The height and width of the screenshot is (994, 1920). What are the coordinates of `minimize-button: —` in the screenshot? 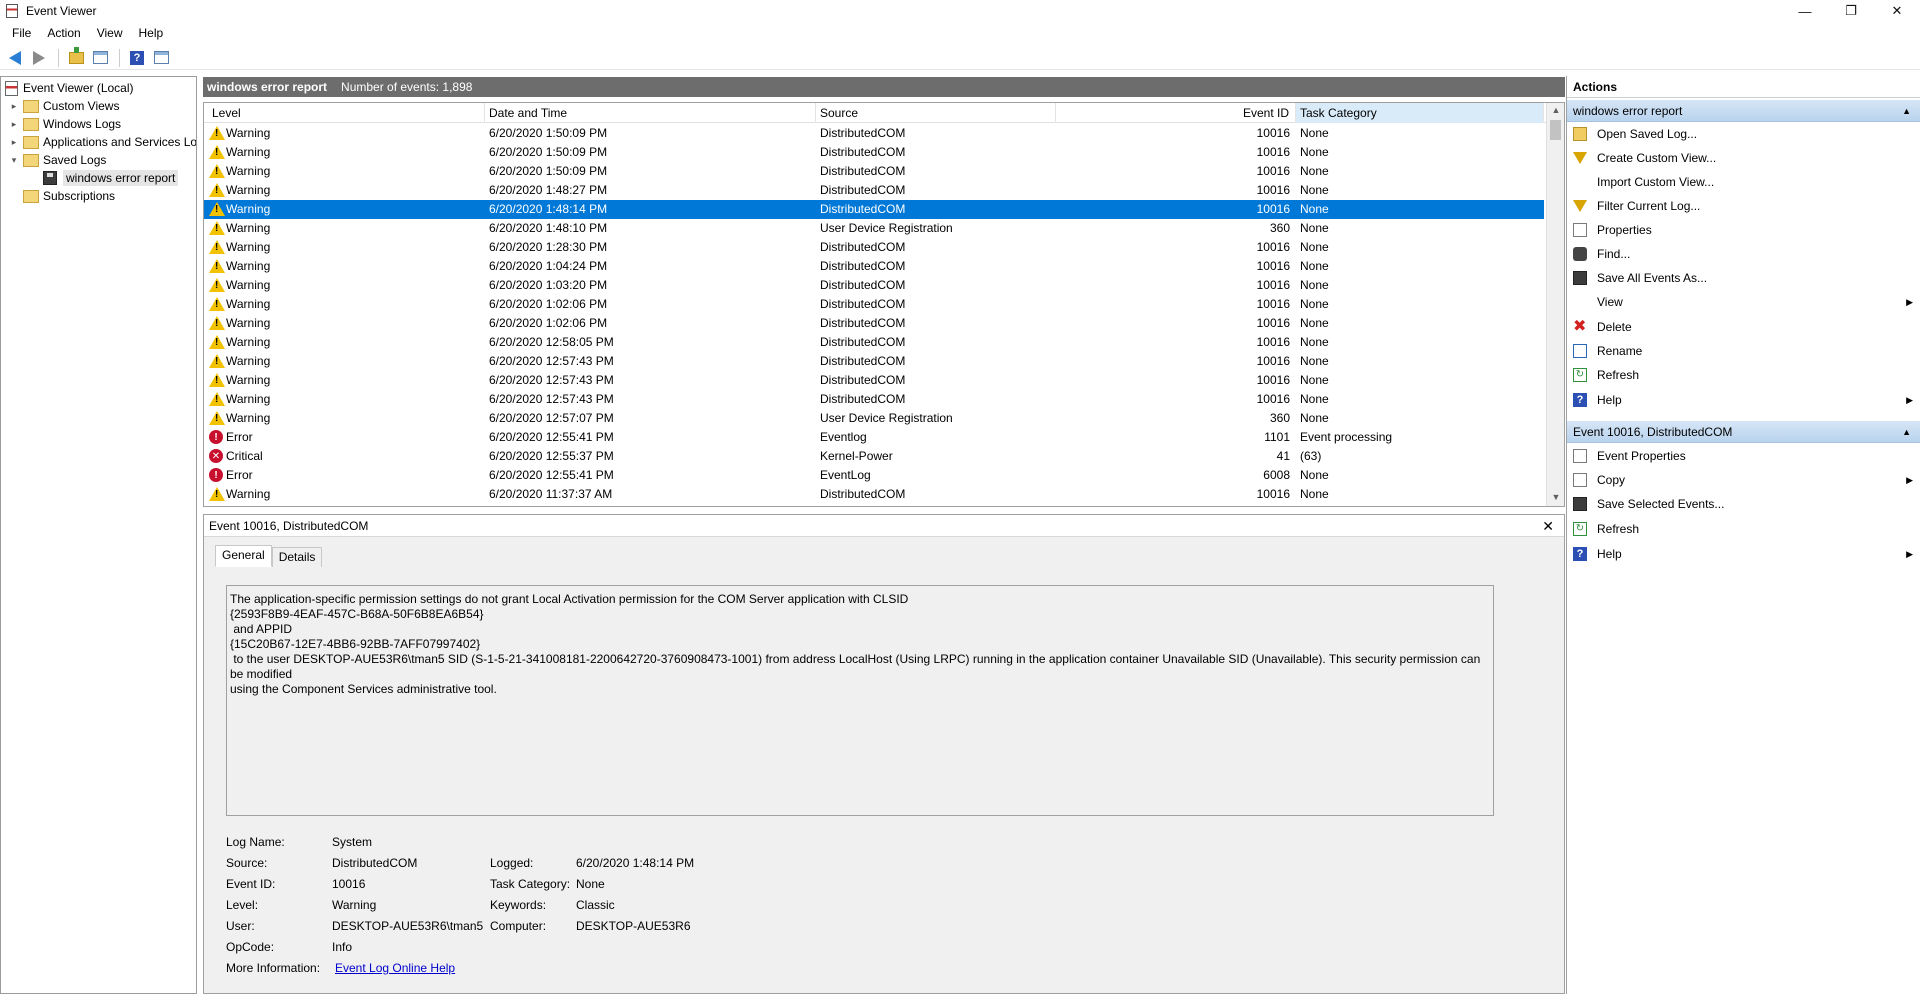 It's located at (1805, 11).